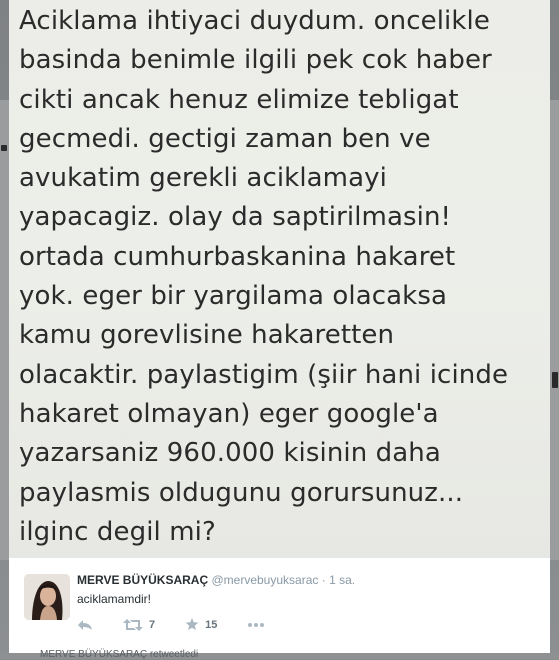 The width and height of the screenshot is (559, 660). I want to click on note-line: yok. eger bir yargilama olacaksa, so click(233, 296).